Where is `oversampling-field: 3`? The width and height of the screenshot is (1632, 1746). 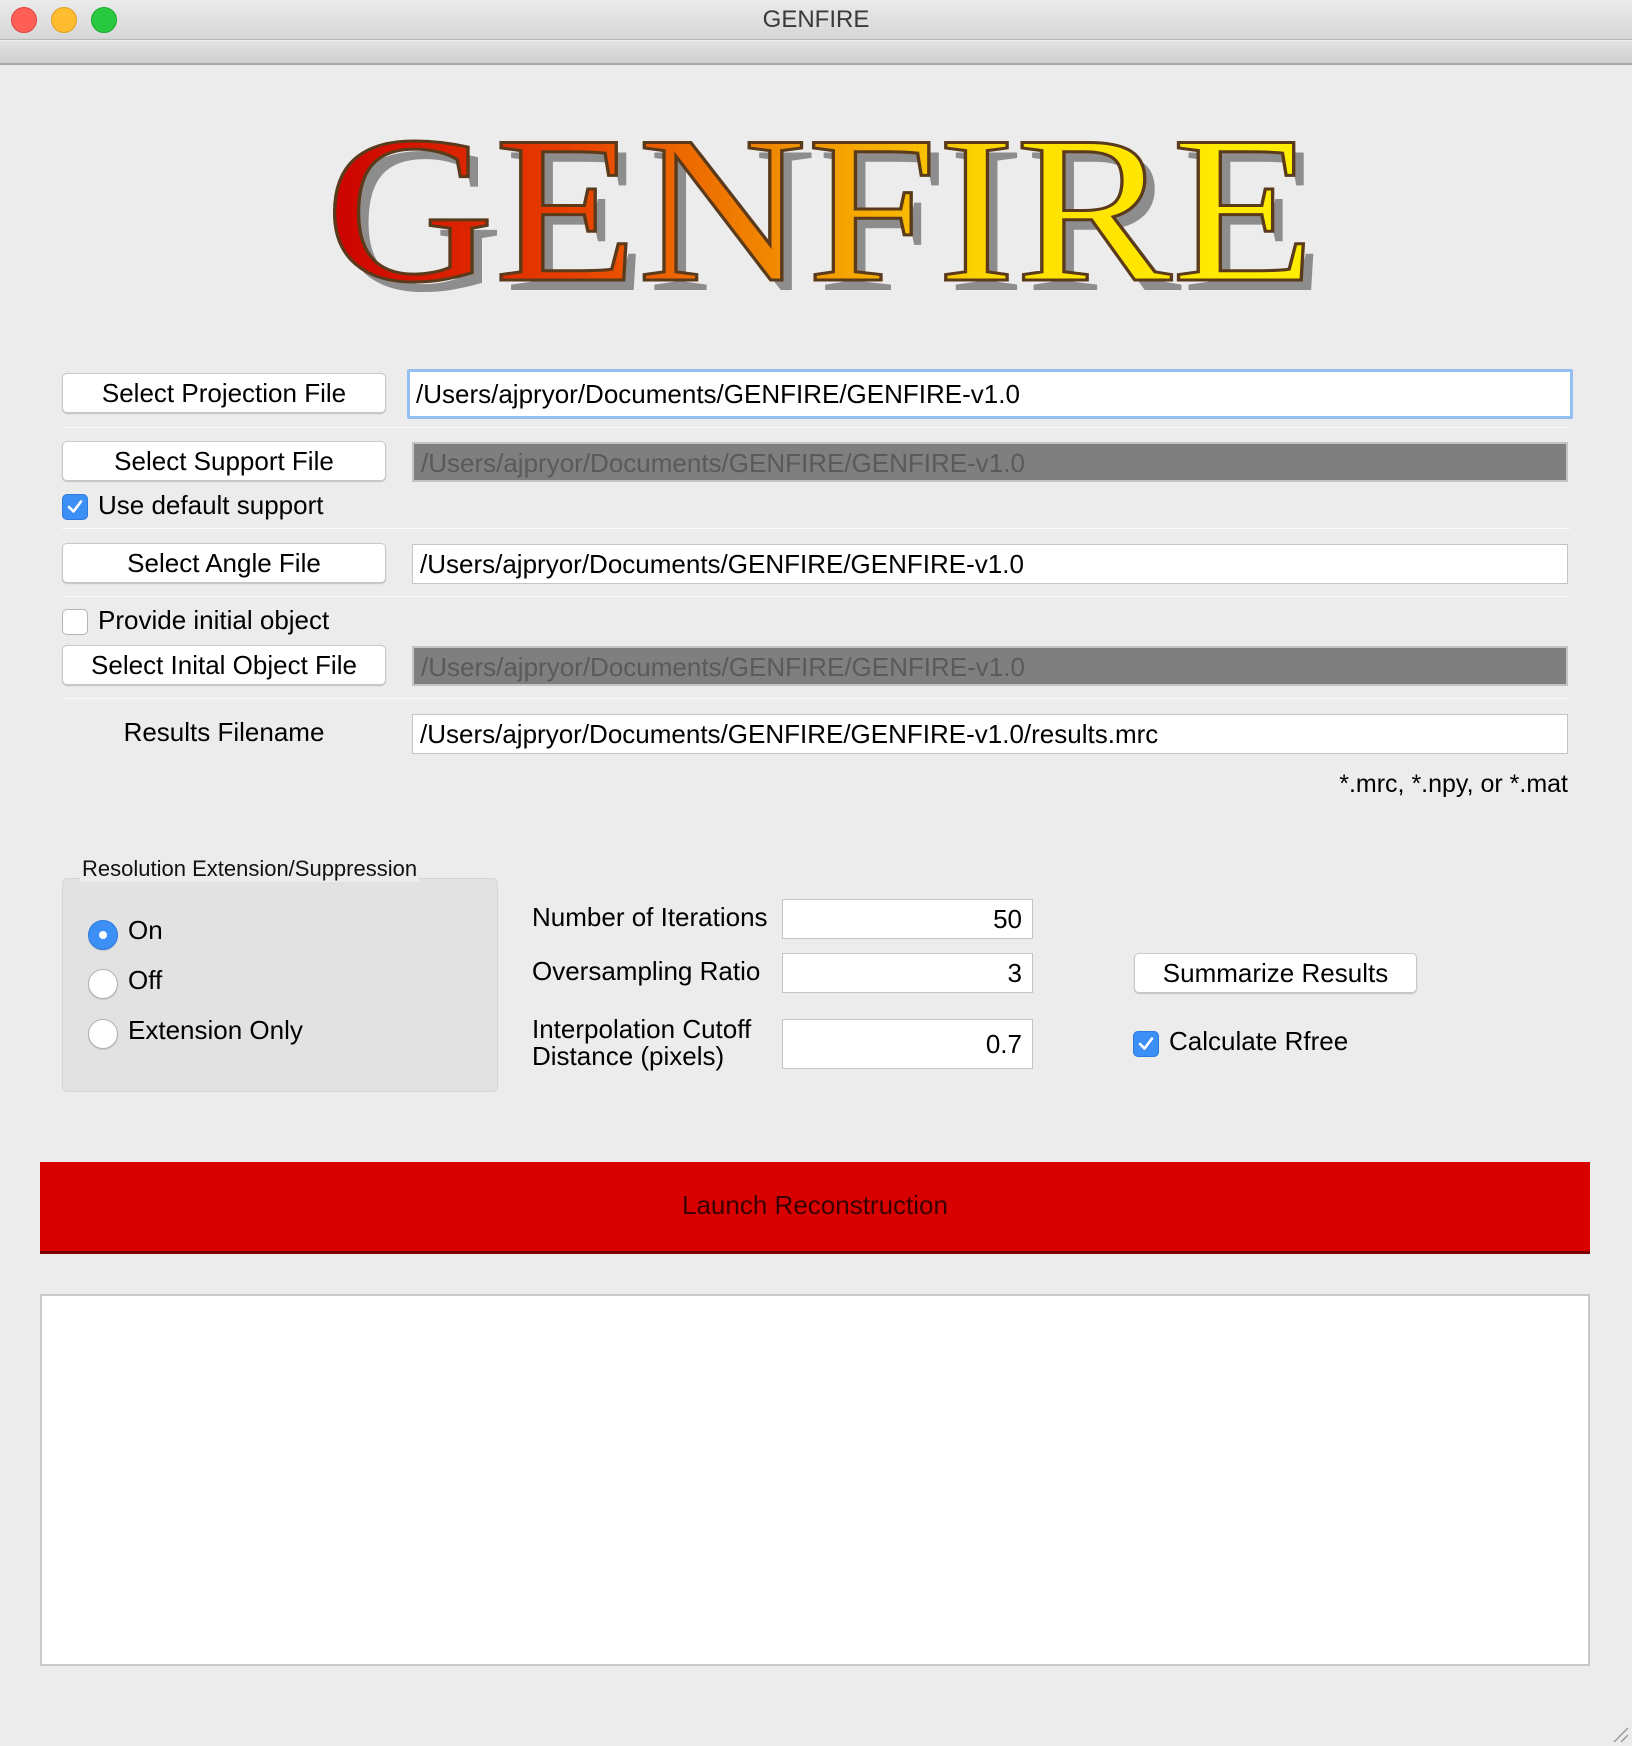
oversampling-field: 3 is located at coordinates (907, 973).